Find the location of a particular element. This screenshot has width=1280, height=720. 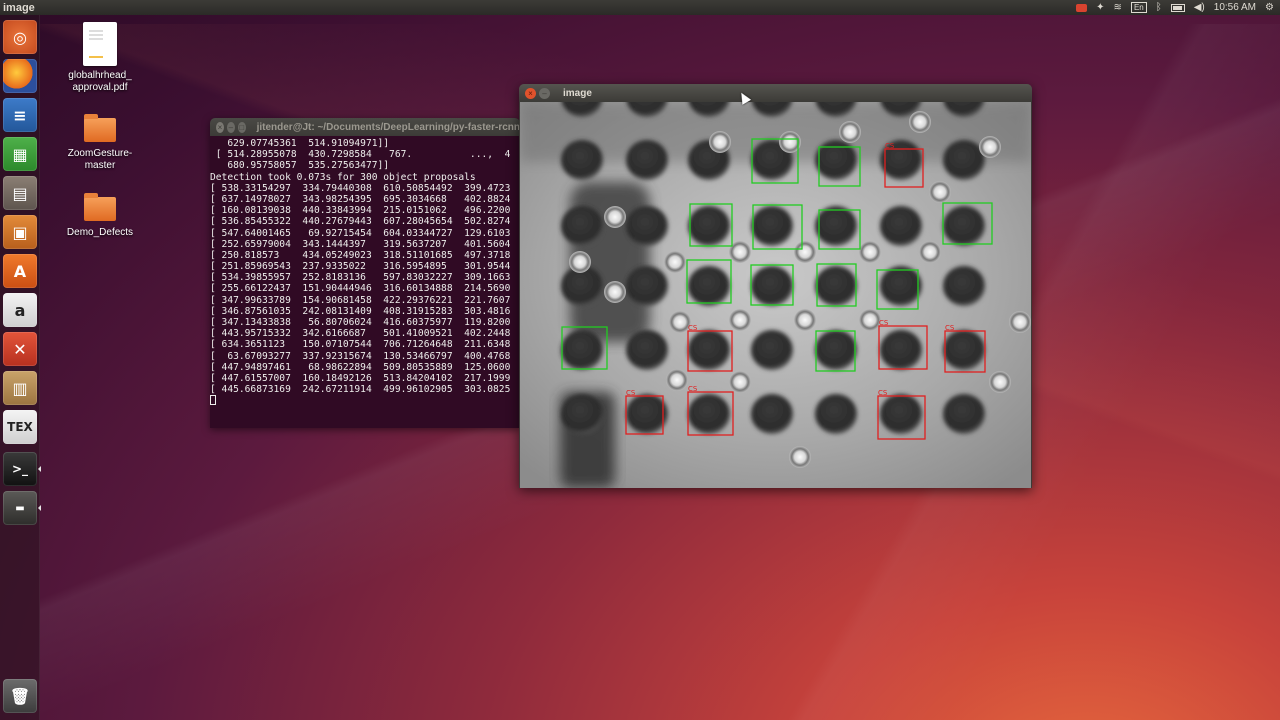

software-center-icon: A is located at coordinates (20, 271).